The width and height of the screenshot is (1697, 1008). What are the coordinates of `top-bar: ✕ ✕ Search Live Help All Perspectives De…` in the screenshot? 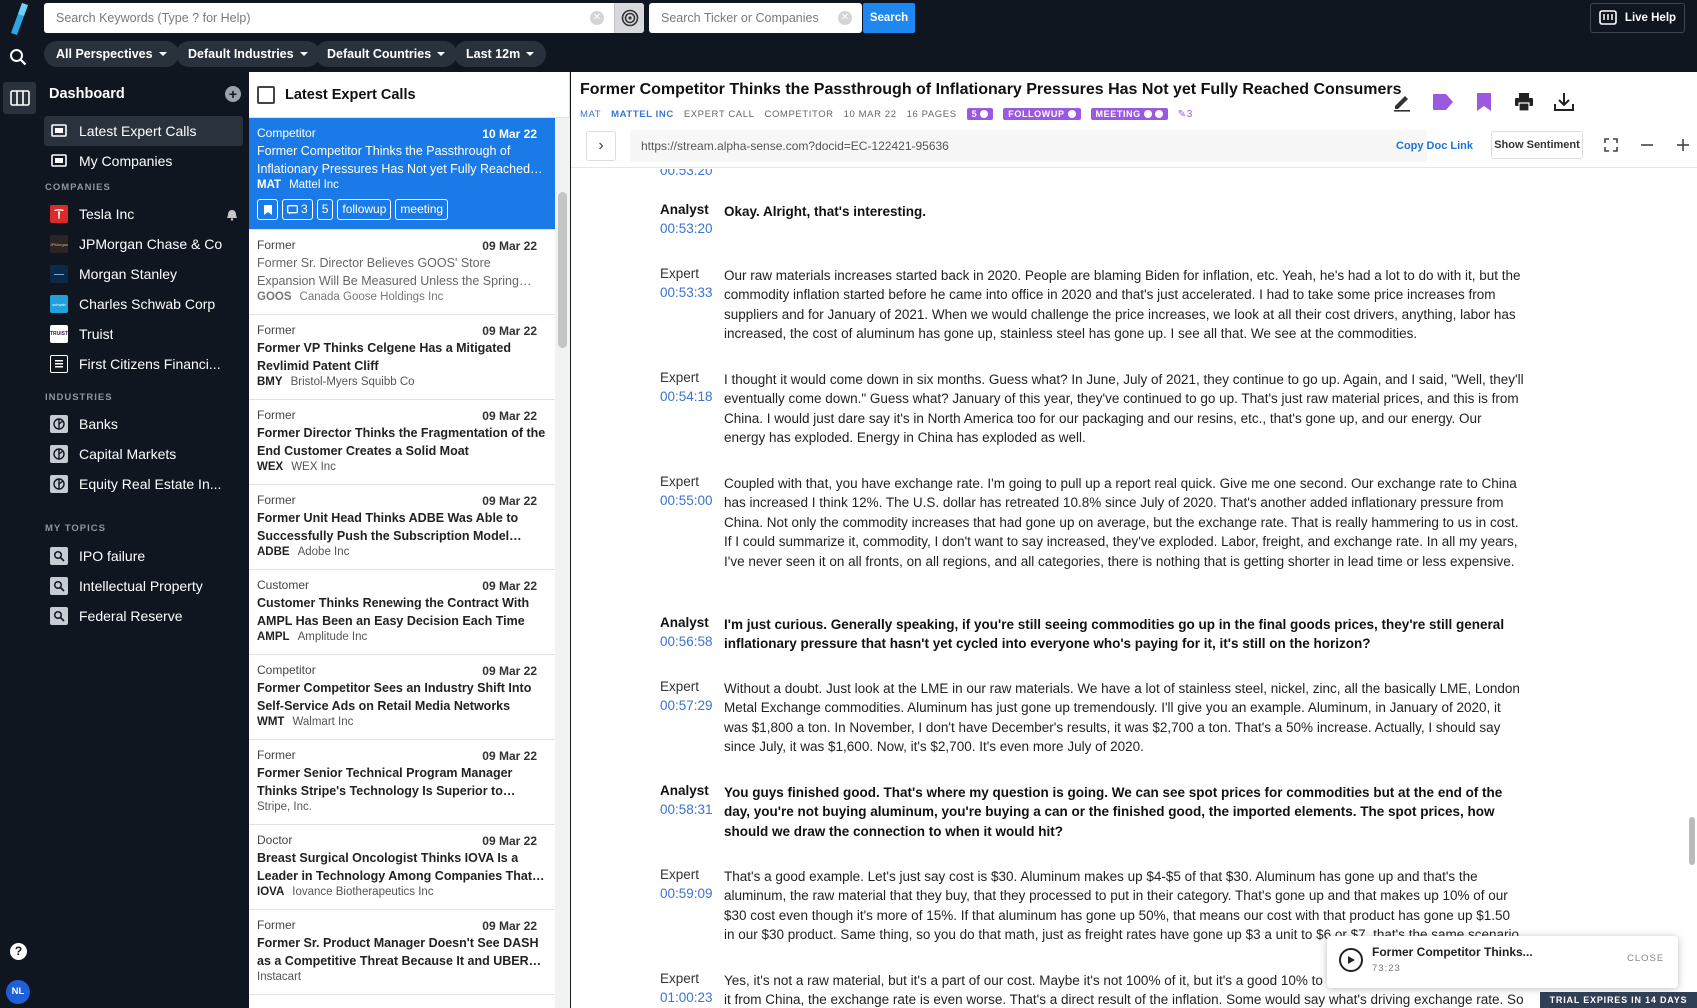 It's located at (848, 36).